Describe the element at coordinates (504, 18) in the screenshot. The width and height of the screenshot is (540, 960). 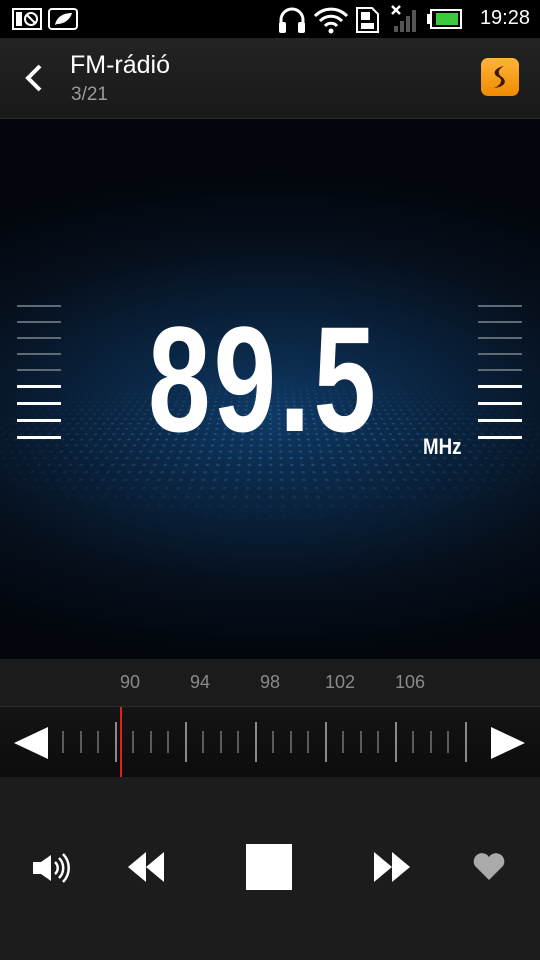
I see `clock-time: 19:28` at that location.